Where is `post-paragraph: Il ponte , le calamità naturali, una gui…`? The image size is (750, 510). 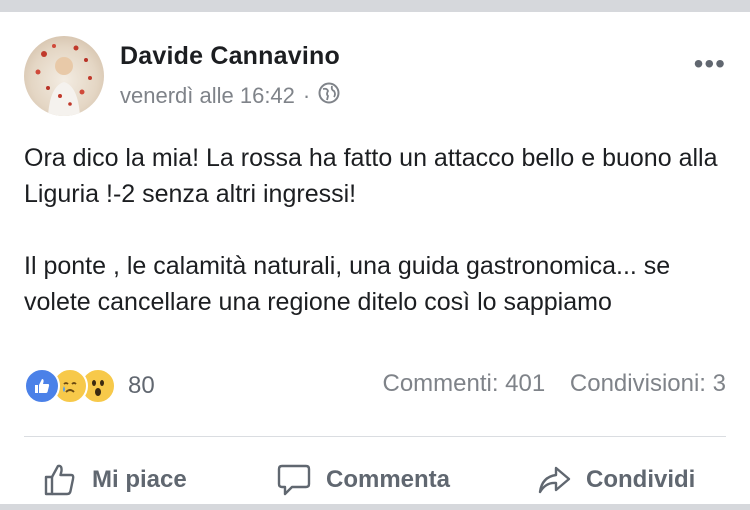 post-paragraph: Il ponte , le calamità naturali, una gui… is located at coordinates (347, 284).